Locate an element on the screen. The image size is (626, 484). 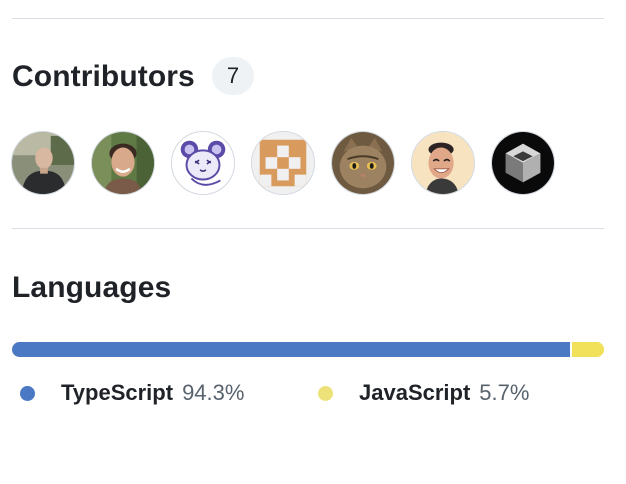
cube-logo-avatar-icon is located at coordinates (523, 163).